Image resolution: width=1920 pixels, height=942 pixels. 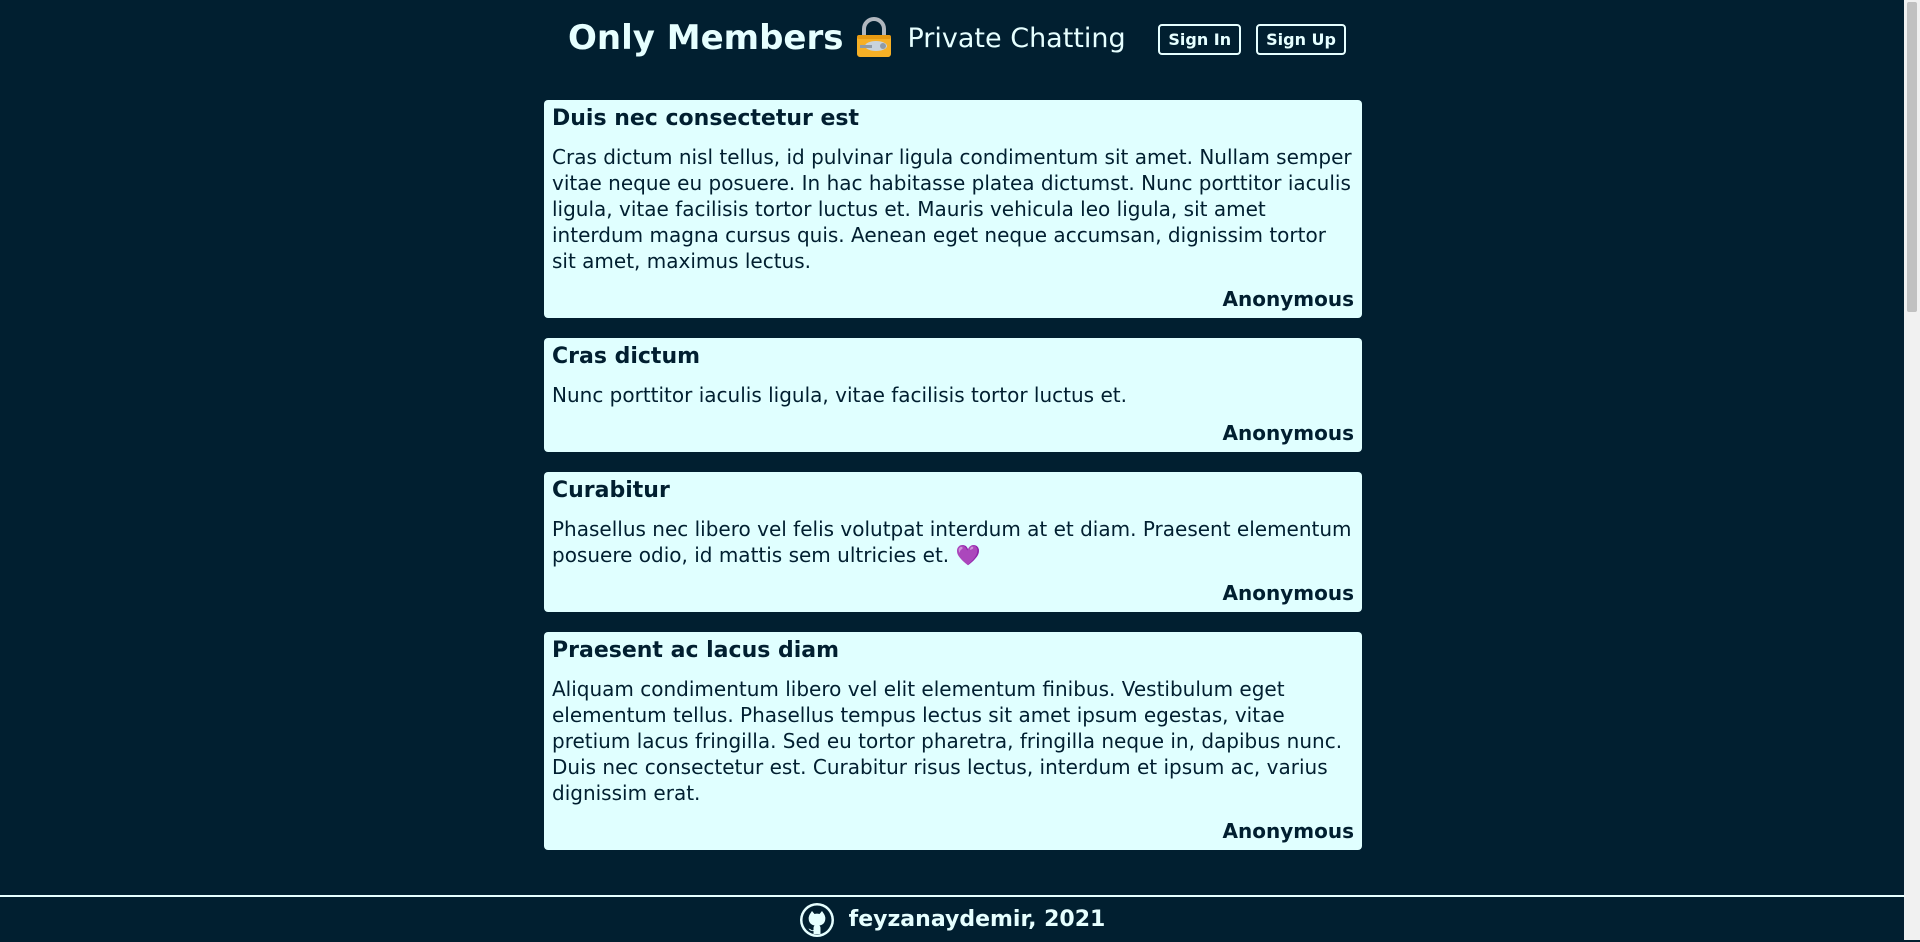 I want to click on message-title: Cras dictum, so click(x=626, y=356).